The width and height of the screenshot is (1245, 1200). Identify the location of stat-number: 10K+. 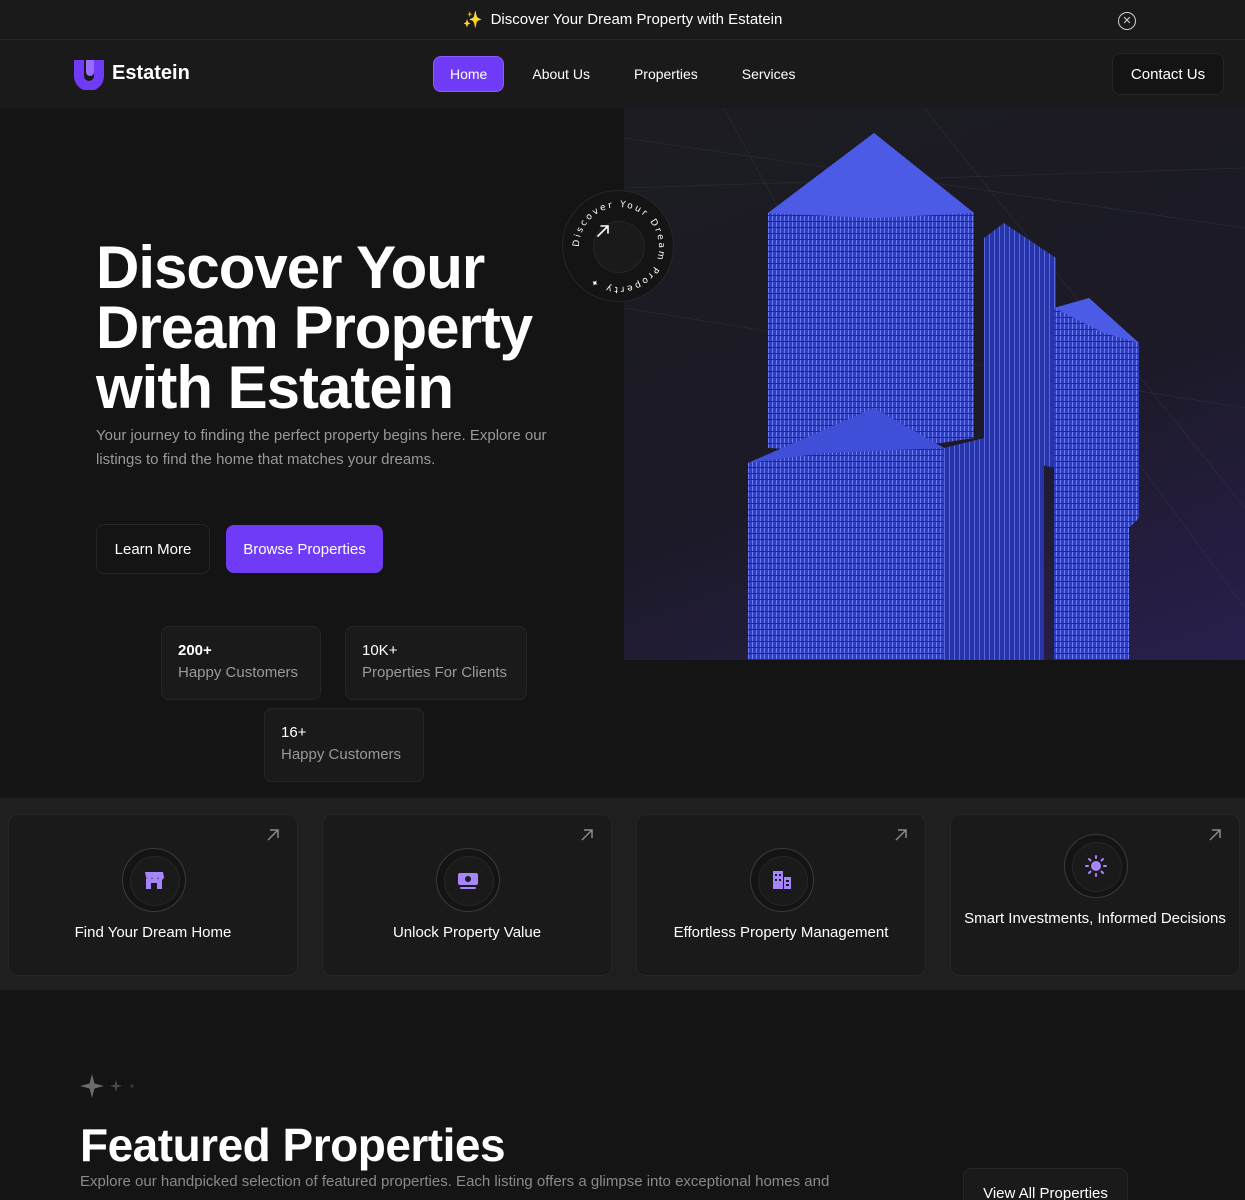
(380, 650).